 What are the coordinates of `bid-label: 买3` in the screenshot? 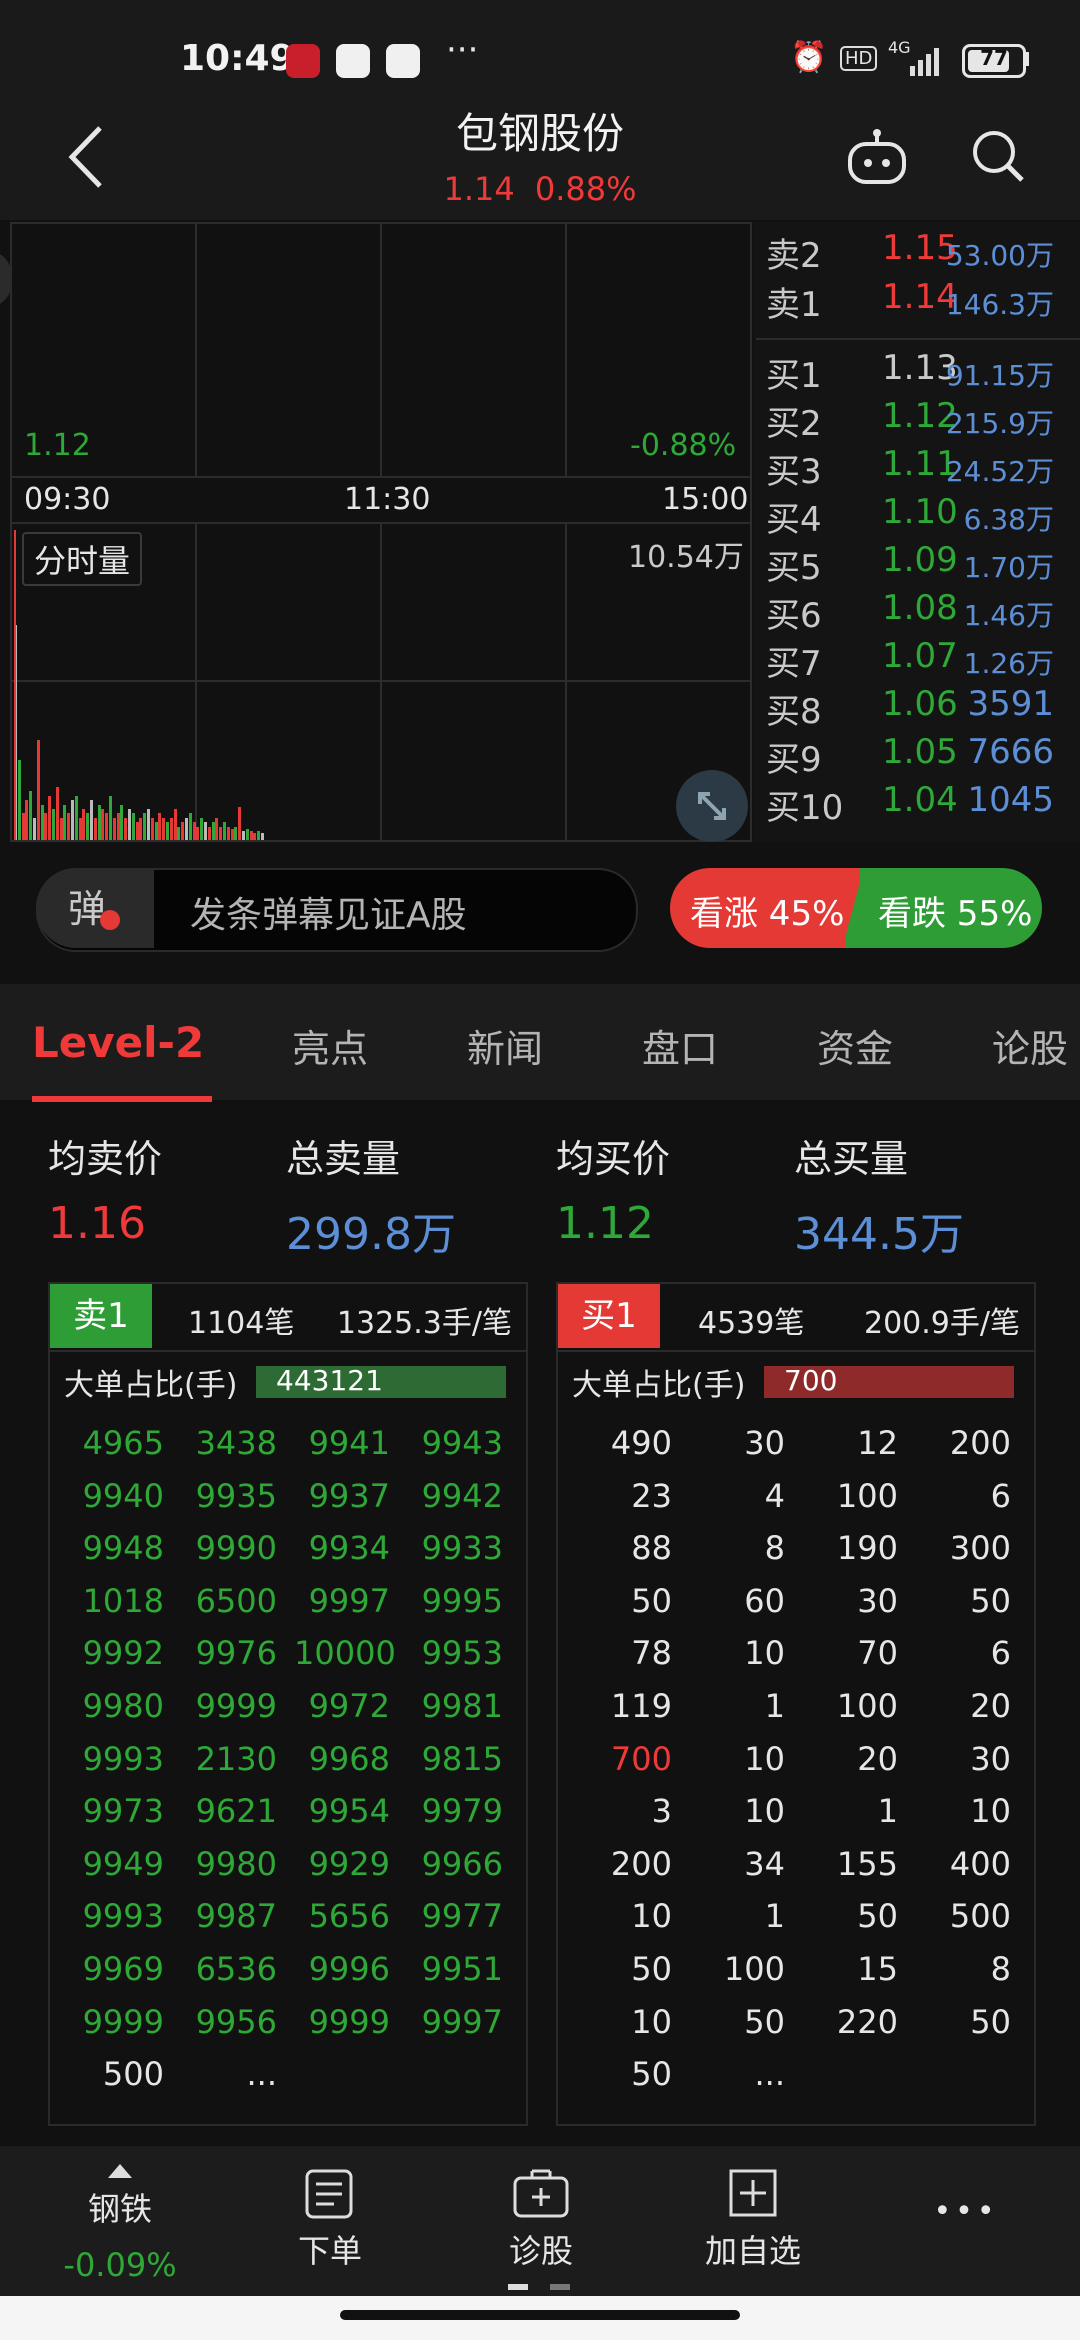 It's located at (794, 472).